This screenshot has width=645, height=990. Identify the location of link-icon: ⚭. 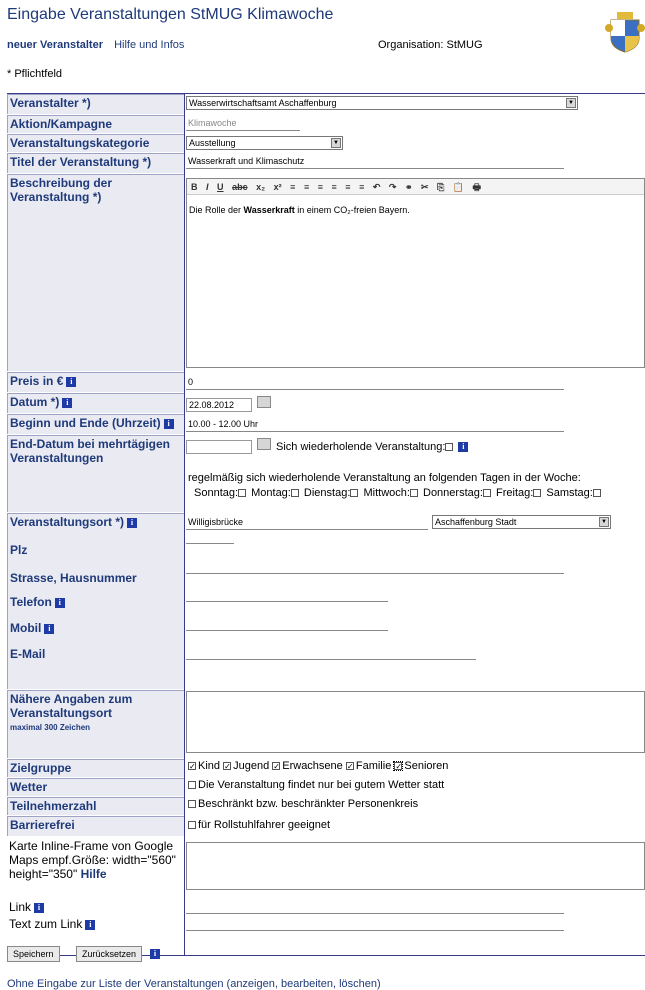
(409, 187).